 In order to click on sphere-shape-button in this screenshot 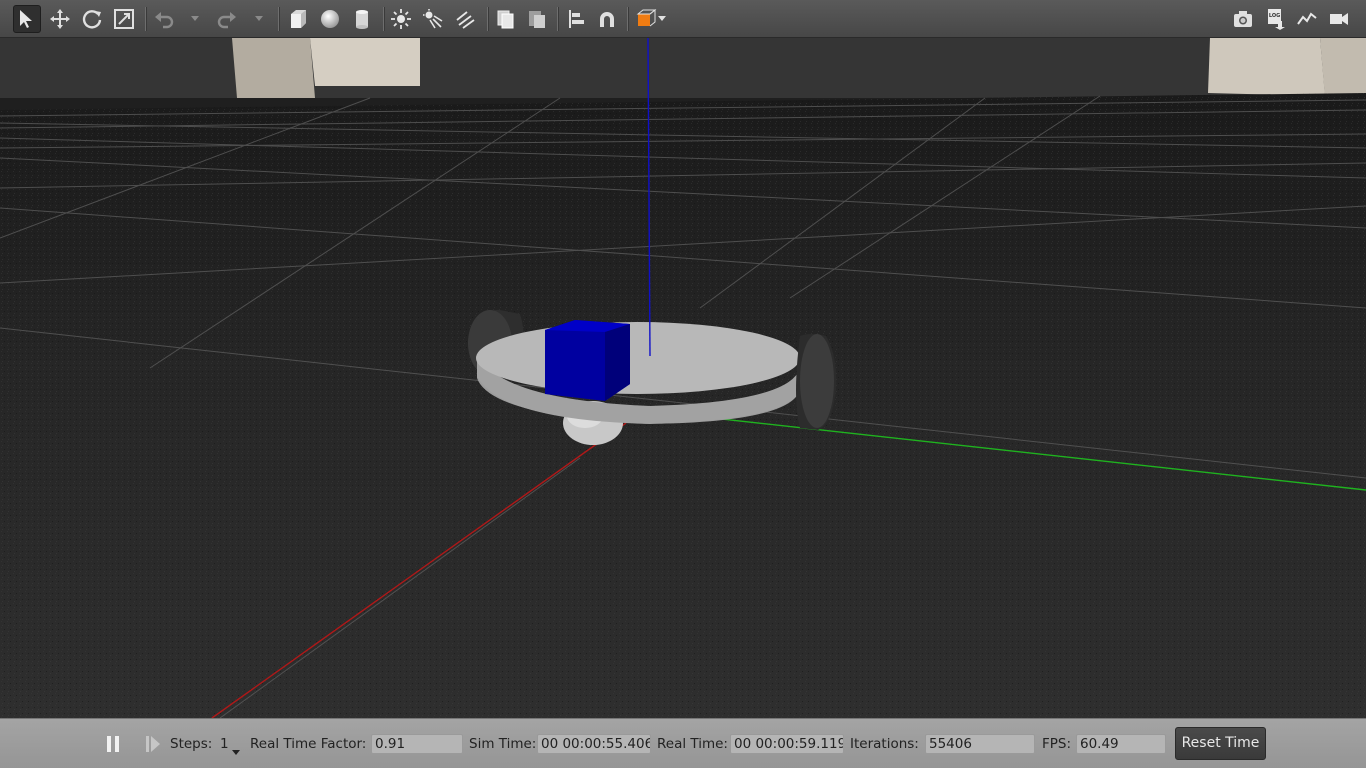, I will do `click(330, 19)`.